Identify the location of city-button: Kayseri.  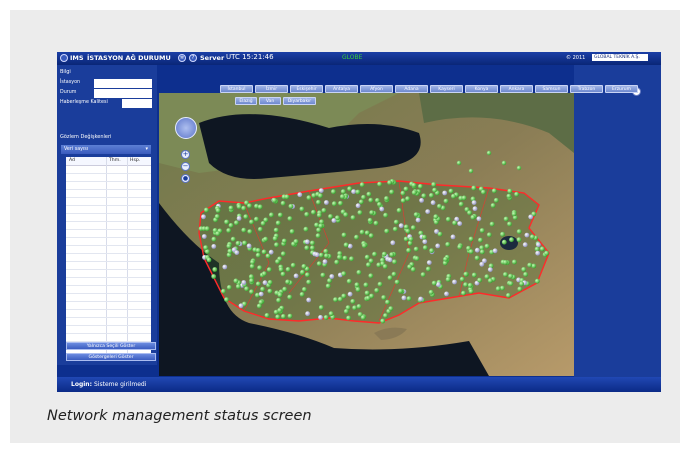
(446, 89).